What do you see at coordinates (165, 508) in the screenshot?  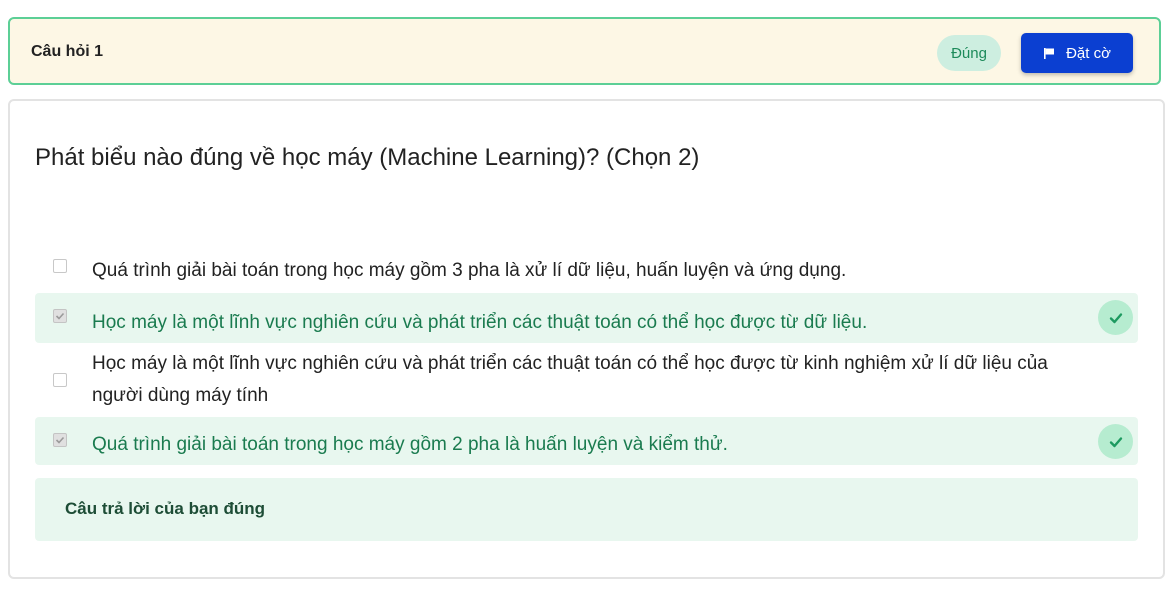 I see `feedback-text: Câu trả lời của bạn đúng` at bounding box center [165, 508].